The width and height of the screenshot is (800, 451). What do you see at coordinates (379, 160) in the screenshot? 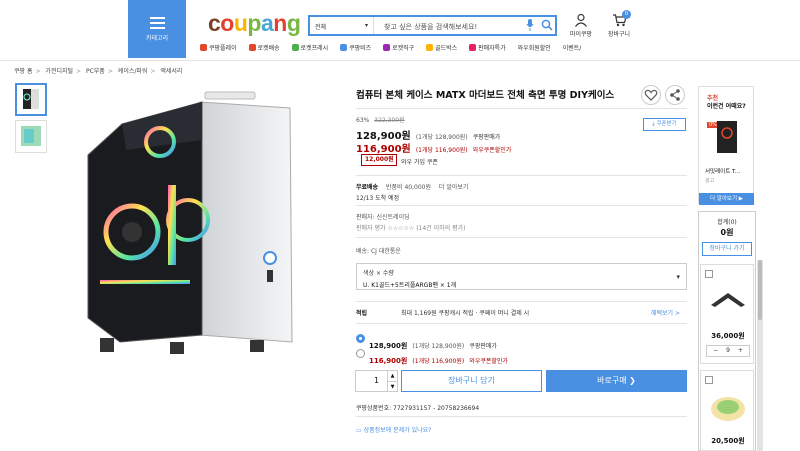
I see `coupon-amount-tag: 12,000원` at bounding box center [379, 160].